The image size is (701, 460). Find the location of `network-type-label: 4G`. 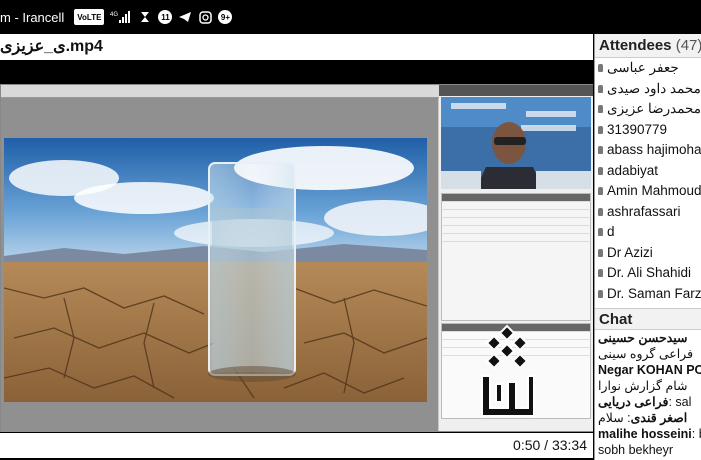

network-type-label: 4G is located at coordinates (114, 15).